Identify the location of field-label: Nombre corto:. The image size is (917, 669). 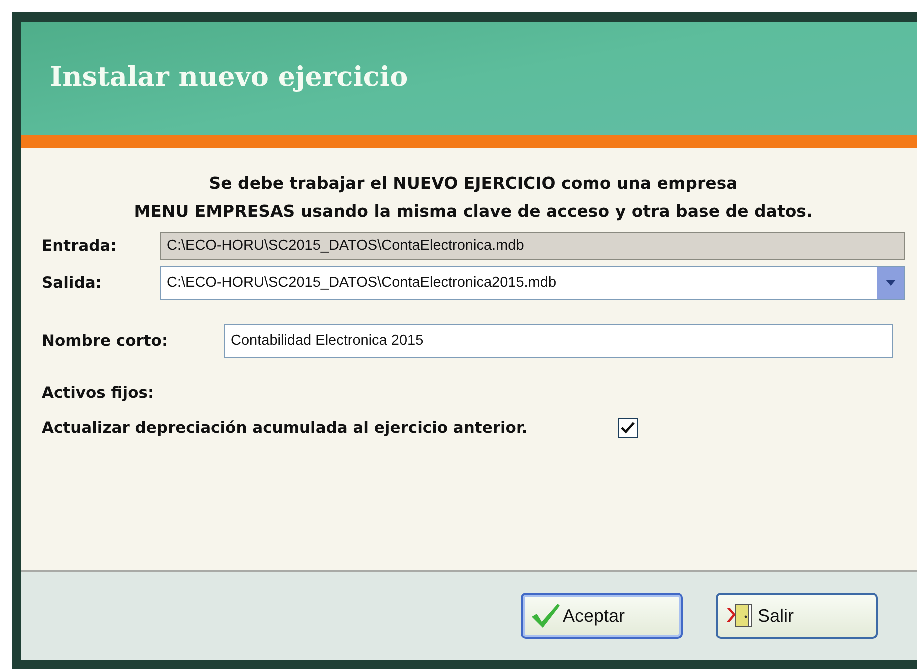
(106, 341).